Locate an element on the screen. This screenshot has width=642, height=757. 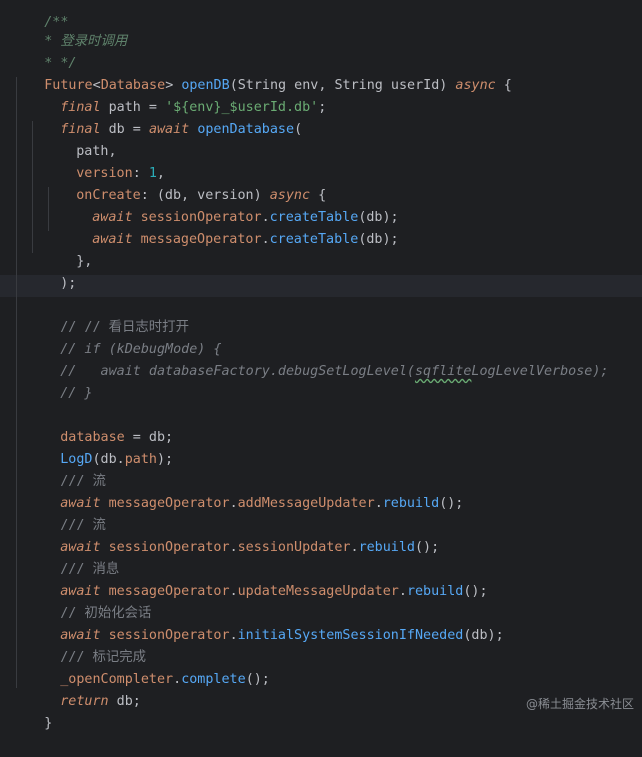
code-line-14: // // 看日志时打开 is located at coordinates (108, 315).